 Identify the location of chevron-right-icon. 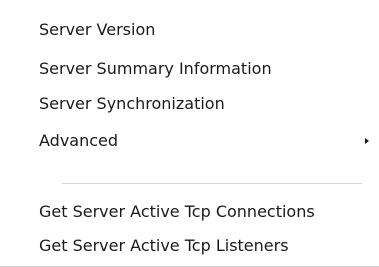
(367, 141).